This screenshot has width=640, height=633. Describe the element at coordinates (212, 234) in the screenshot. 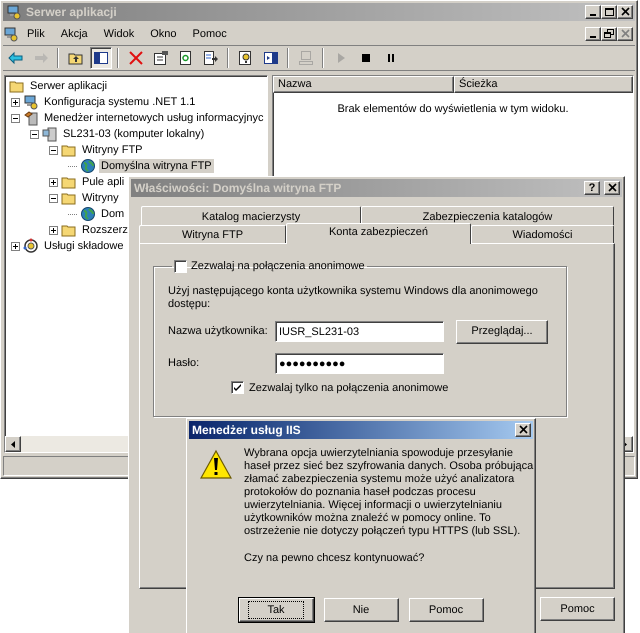

I see `tab: Witryna FTP` at that location.